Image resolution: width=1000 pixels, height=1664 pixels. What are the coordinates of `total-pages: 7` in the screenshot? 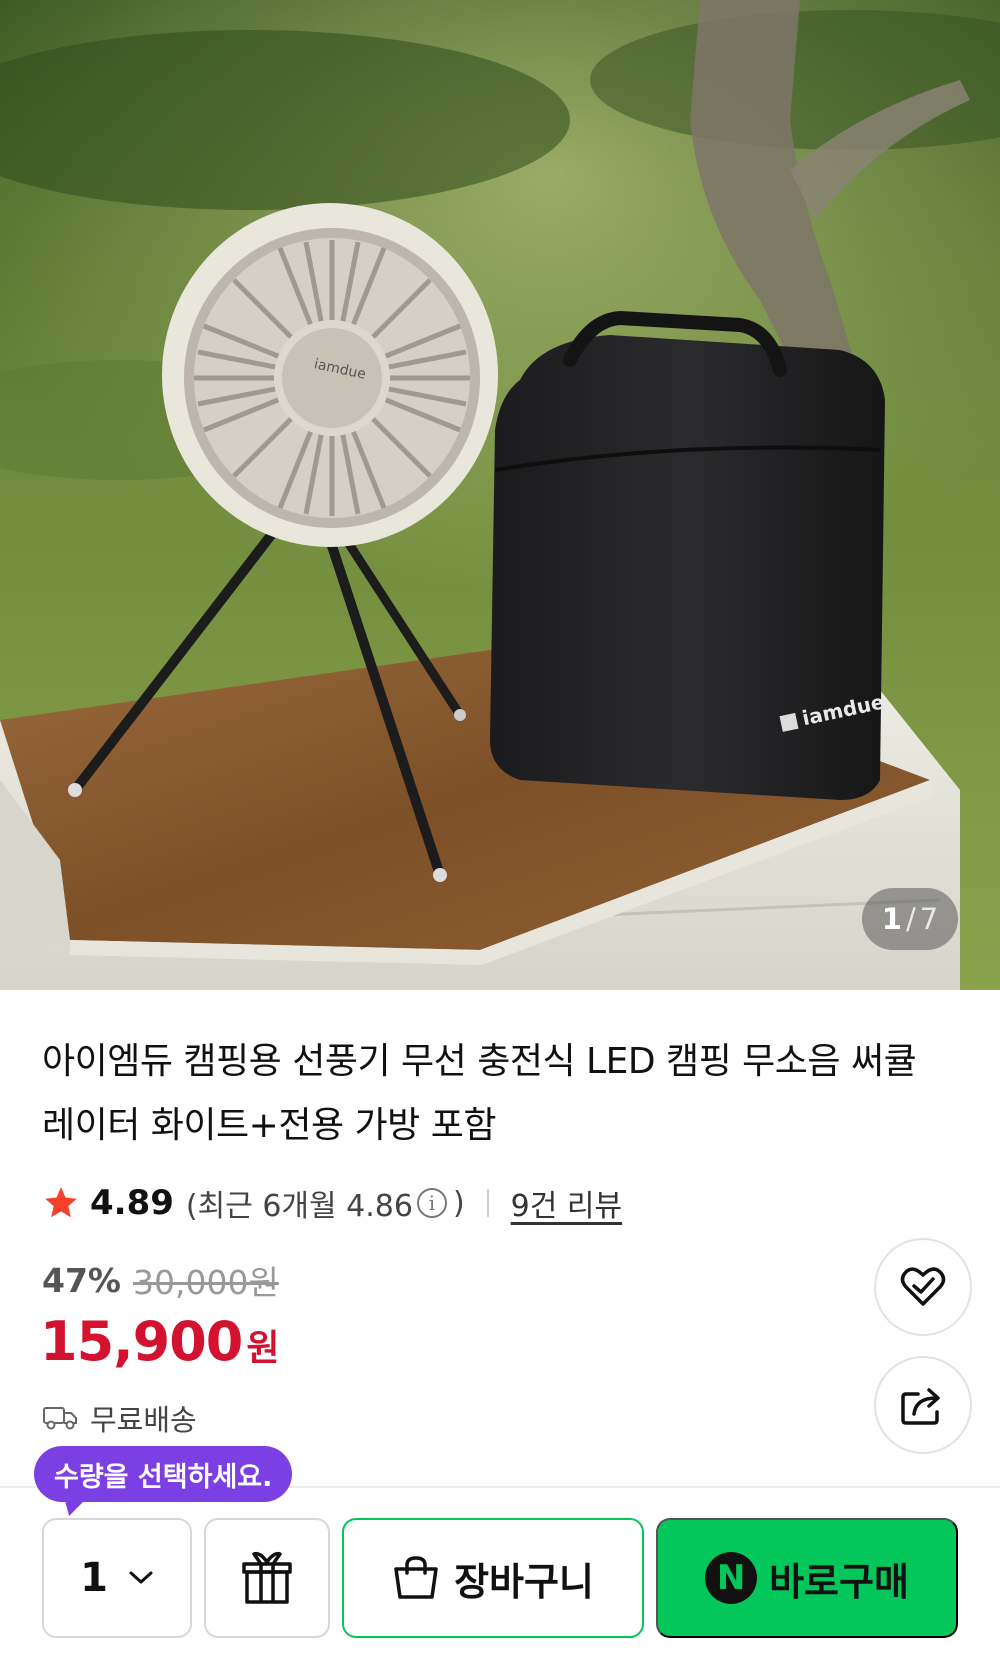 It's located at (929, 919).